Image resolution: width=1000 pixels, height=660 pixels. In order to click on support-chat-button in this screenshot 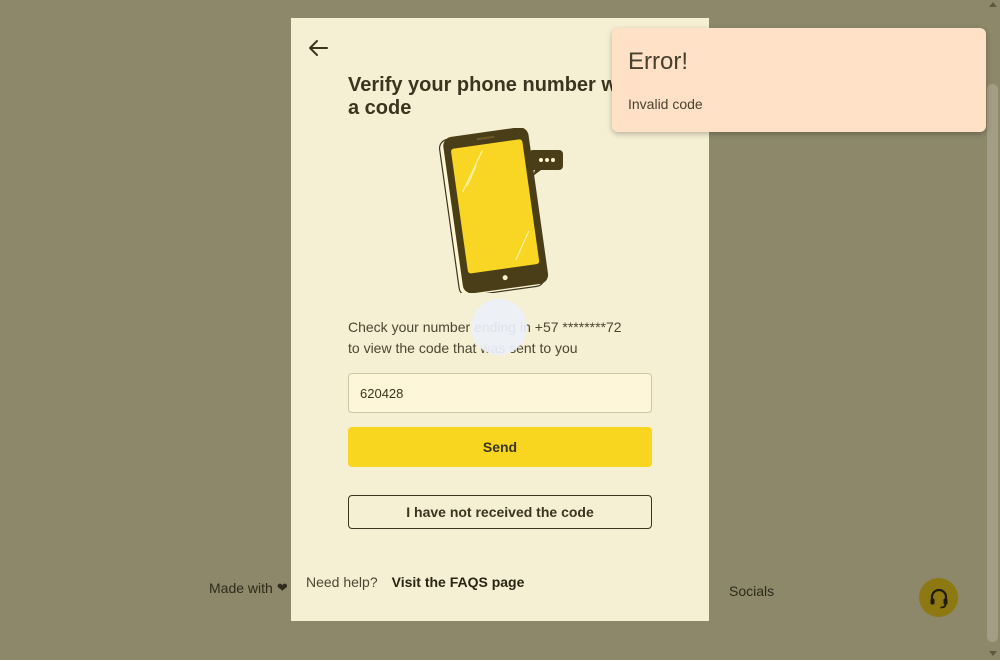, I will do `click(938, 597)`.